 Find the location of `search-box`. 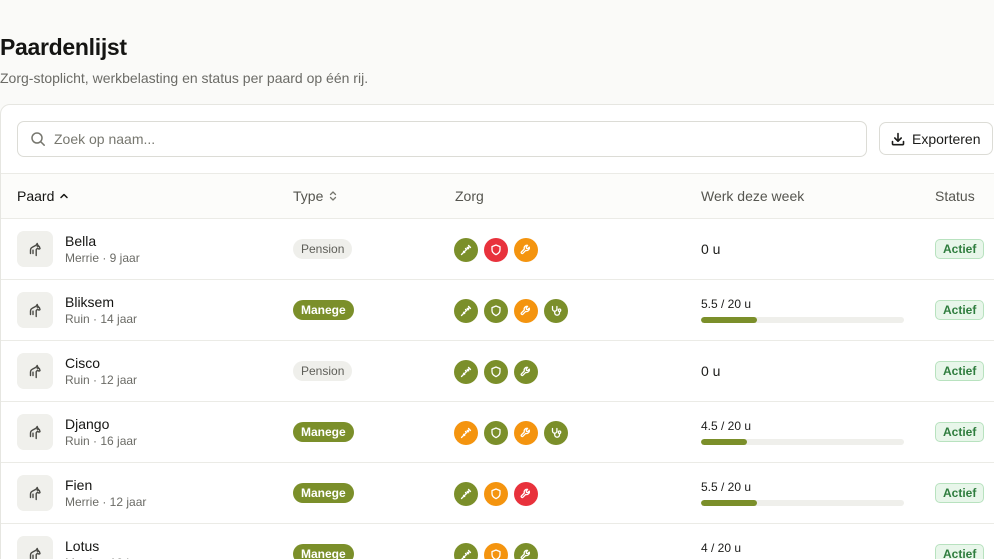

search-box is located at coordinates (442, 139).